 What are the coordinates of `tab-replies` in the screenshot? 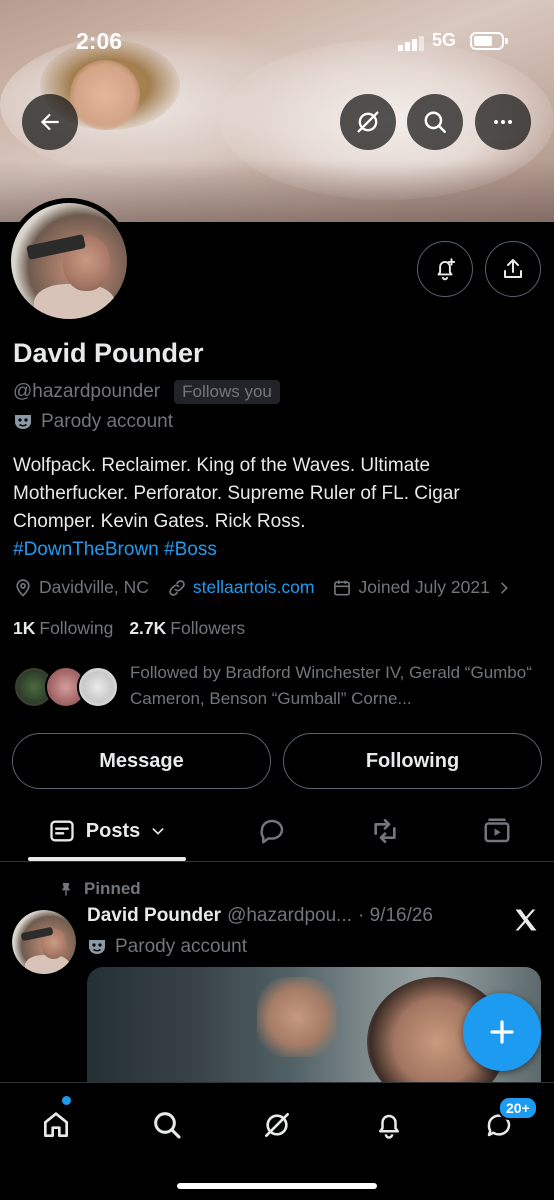 It's located at (272, 831).